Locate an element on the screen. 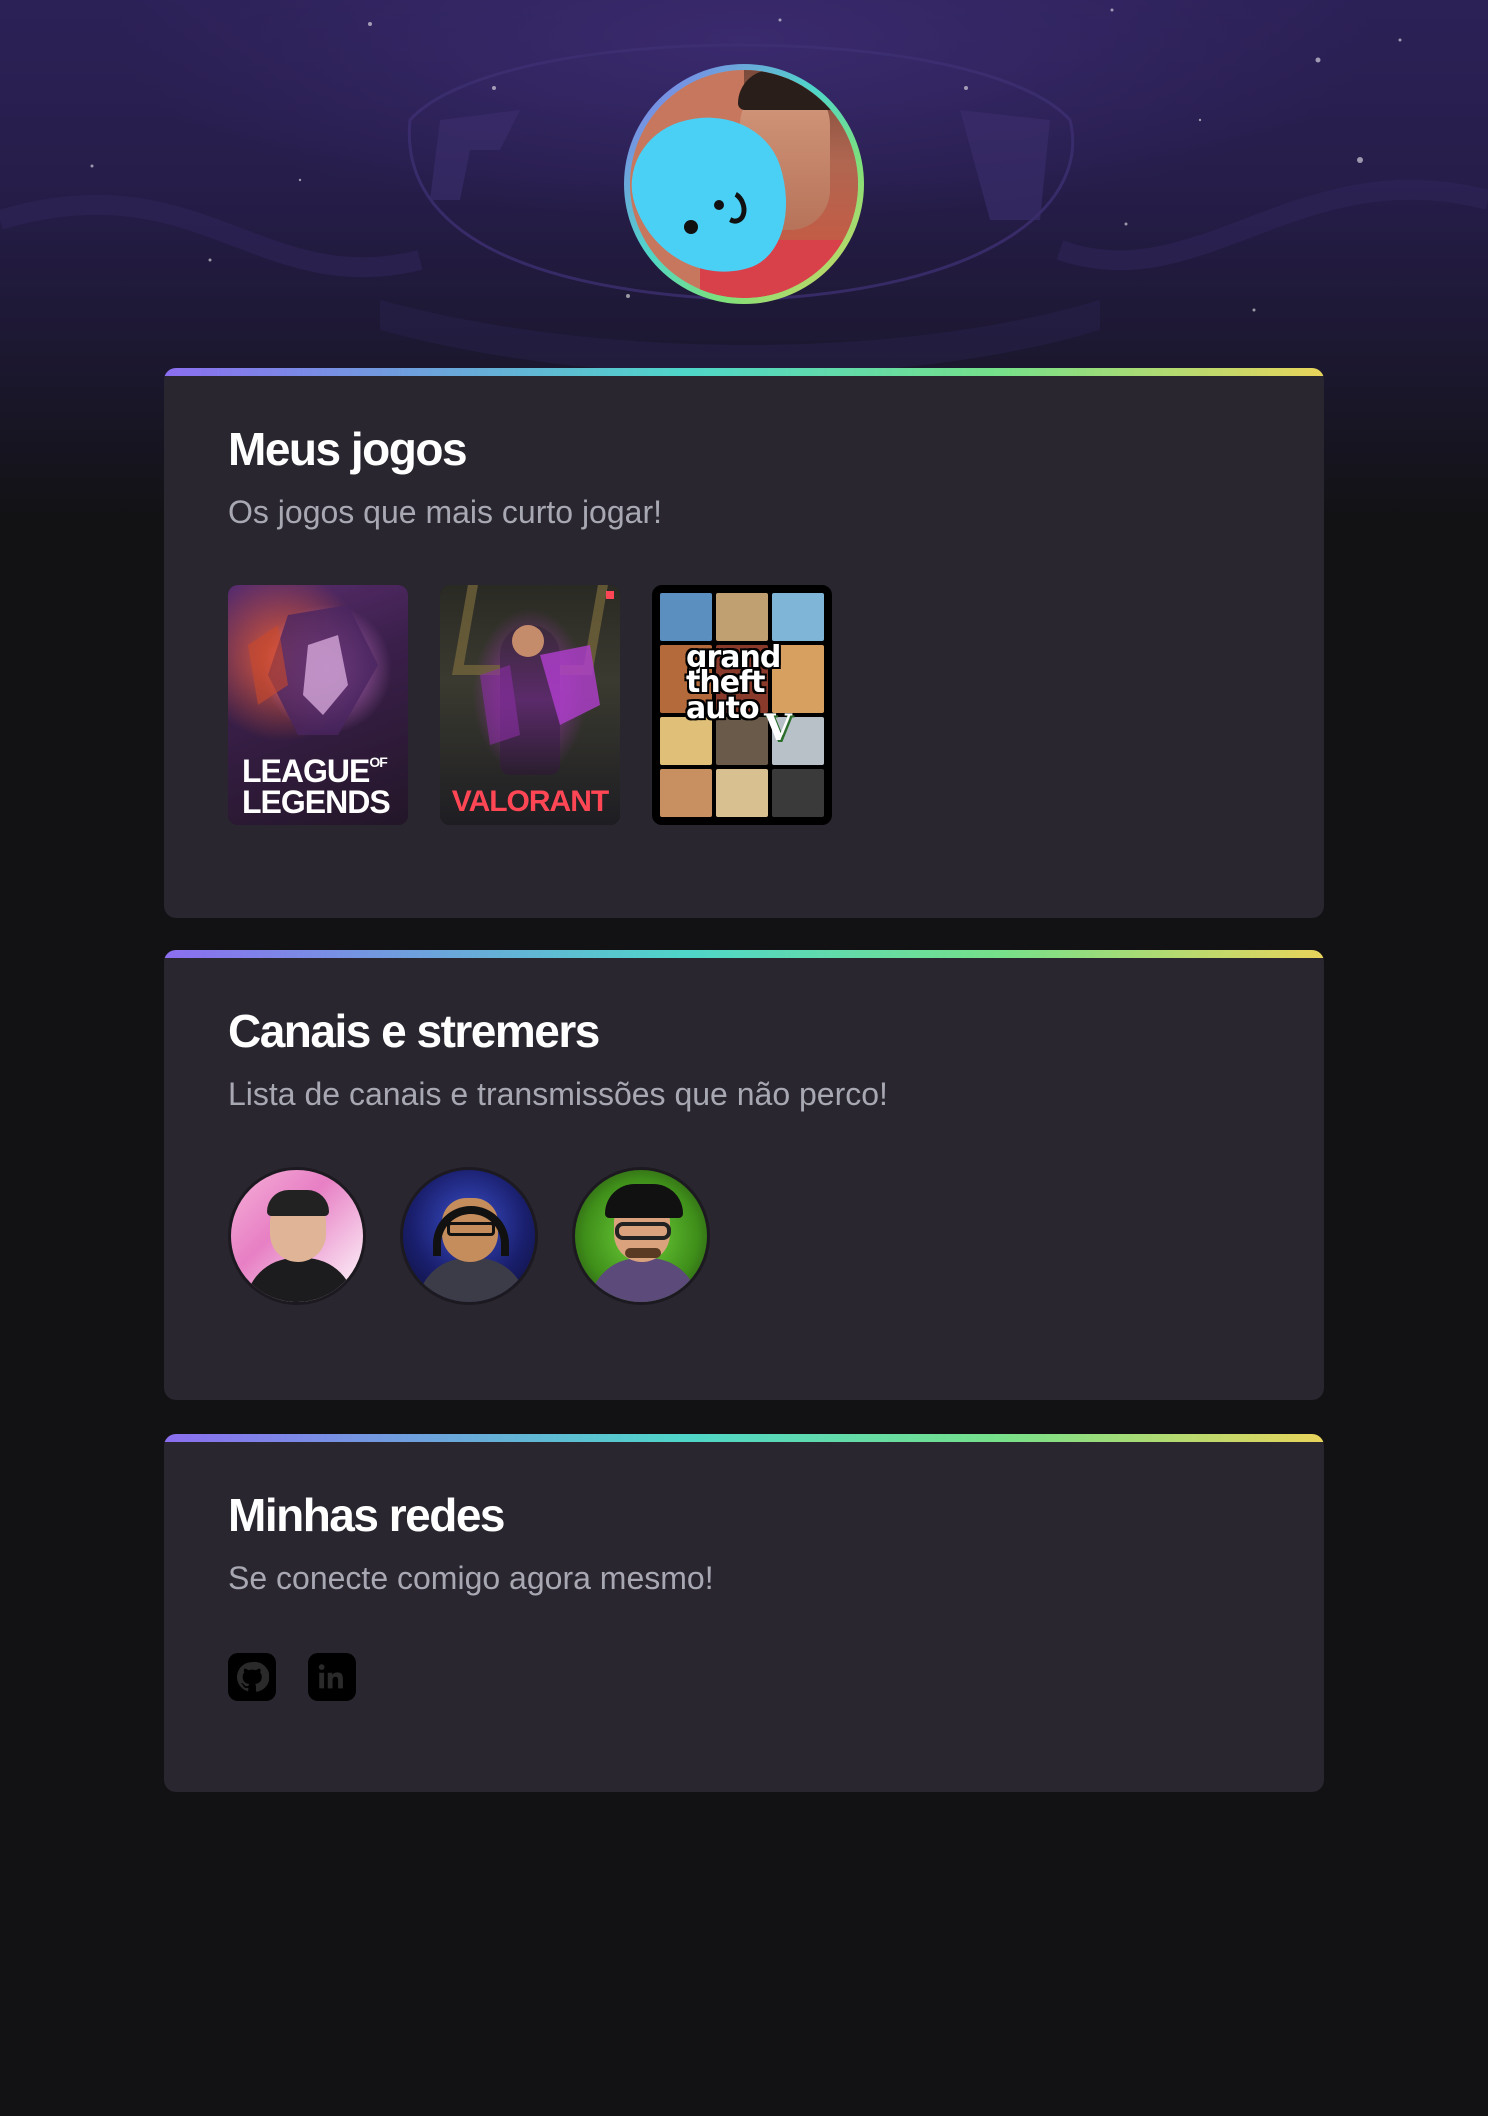 The width and height of the screenshot is (1488, 2116). games-subtitle: Os jogos que mais curto jogar! is located at coordinates (445, 511).